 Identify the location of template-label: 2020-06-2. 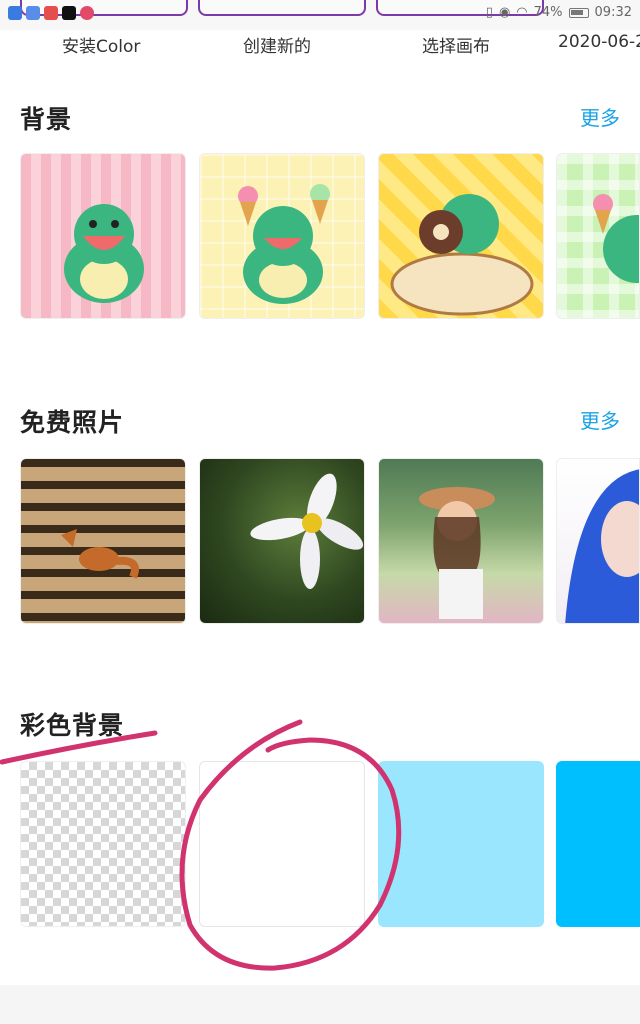
(599, 42).